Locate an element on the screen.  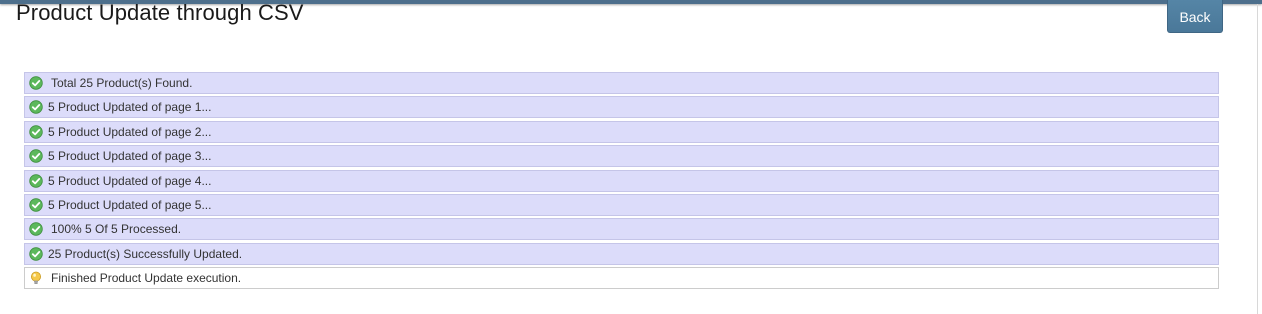
log-text: 25 Product(s) Successfully Updated. is located at coordinates (145, 253).